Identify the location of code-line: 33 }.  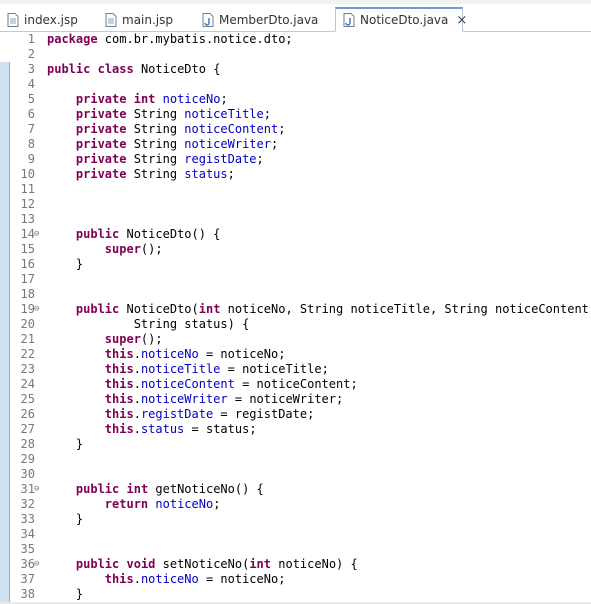
(295, 519).